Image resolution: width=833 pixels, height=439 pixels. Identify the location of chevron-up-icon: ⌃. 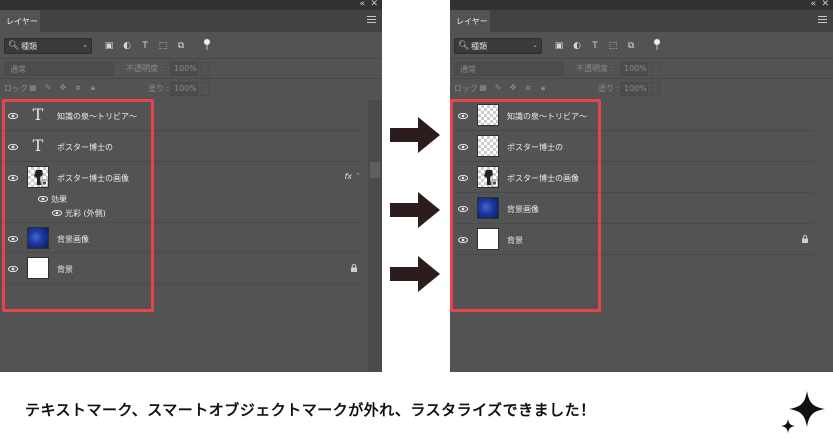
(358, 176).